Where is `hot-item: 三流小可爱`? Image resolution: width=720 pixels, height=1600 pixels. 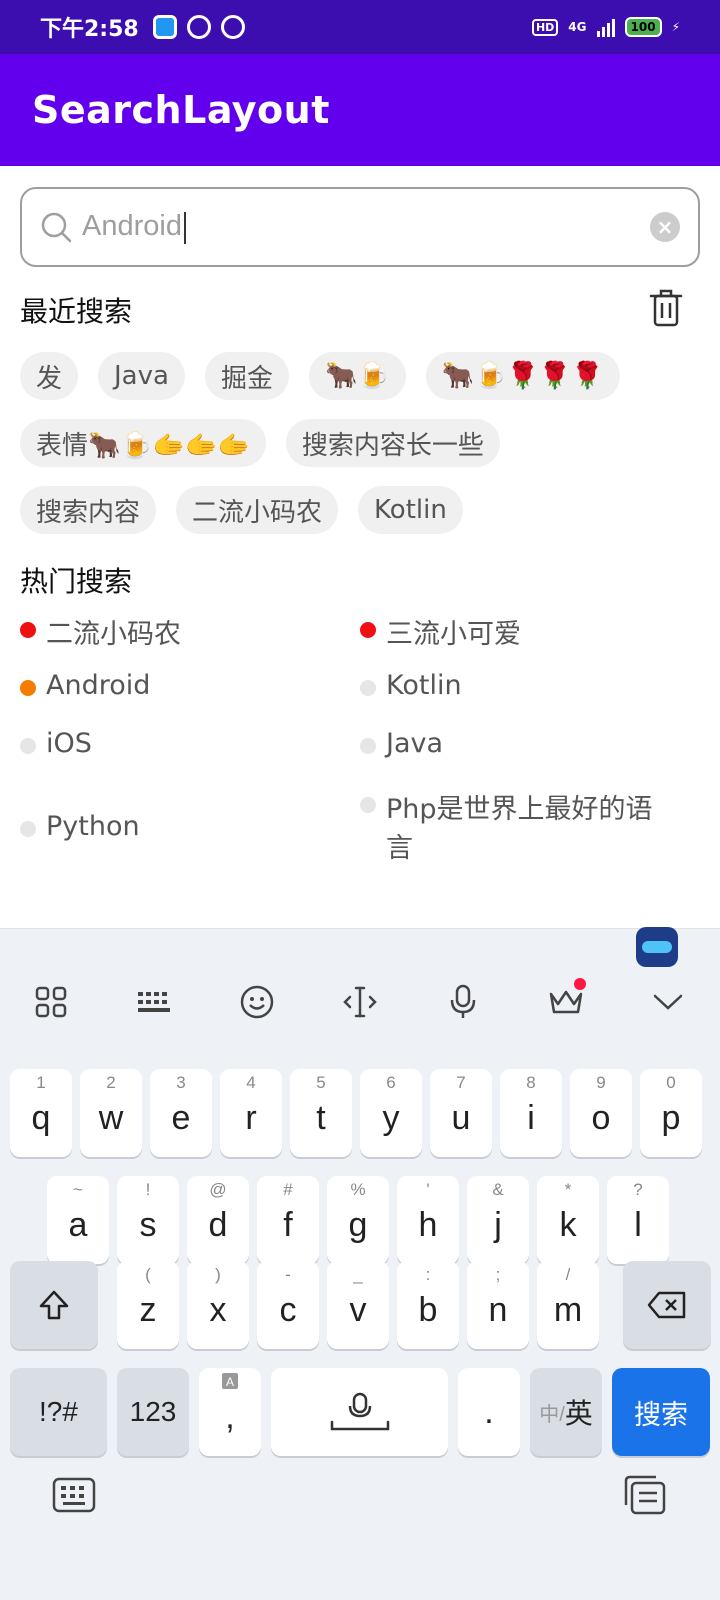 hot-item: 三流小可爱 is located at coordinates (530, 641).